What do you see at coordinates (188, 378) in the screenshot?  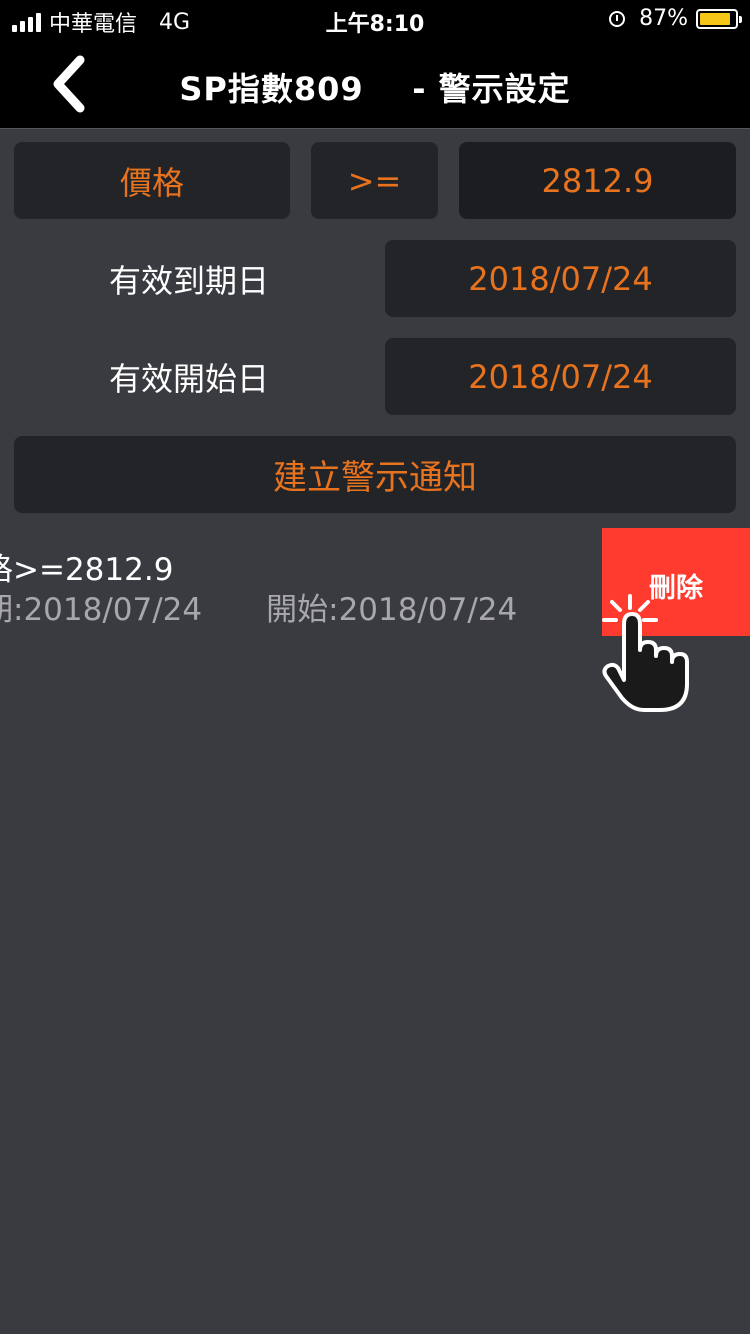 I see `start-date-label: 有效開始日` at bounding box center [188, 378].